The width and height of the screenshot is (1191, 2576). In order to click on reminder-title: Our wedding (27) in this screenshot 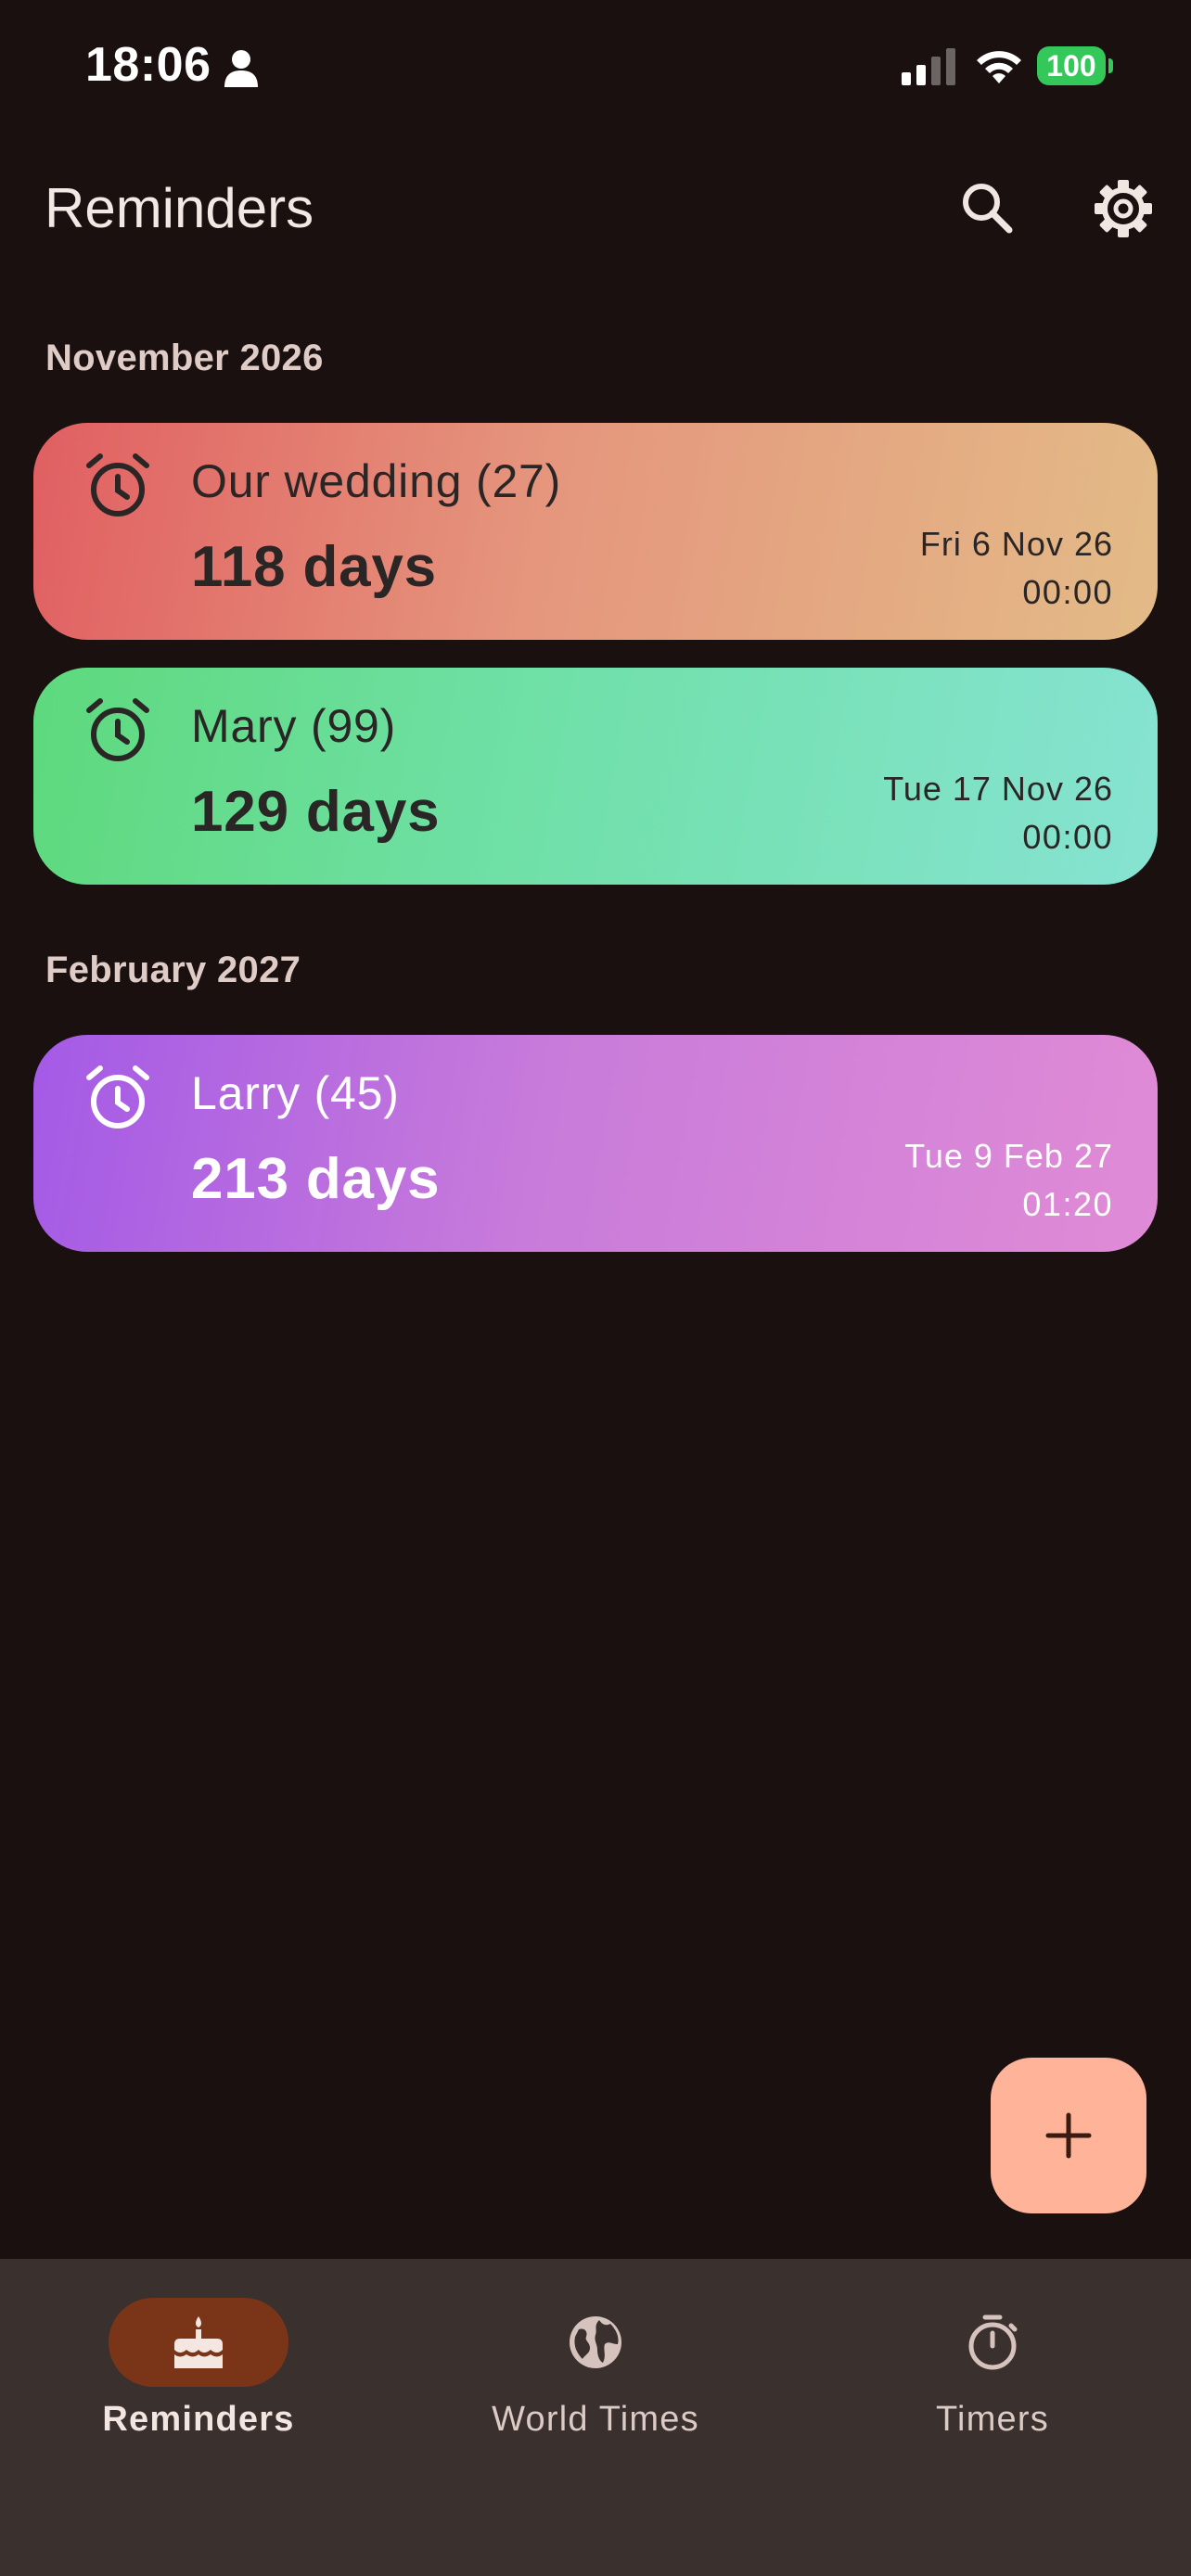, I will do `click(376, 481)`.